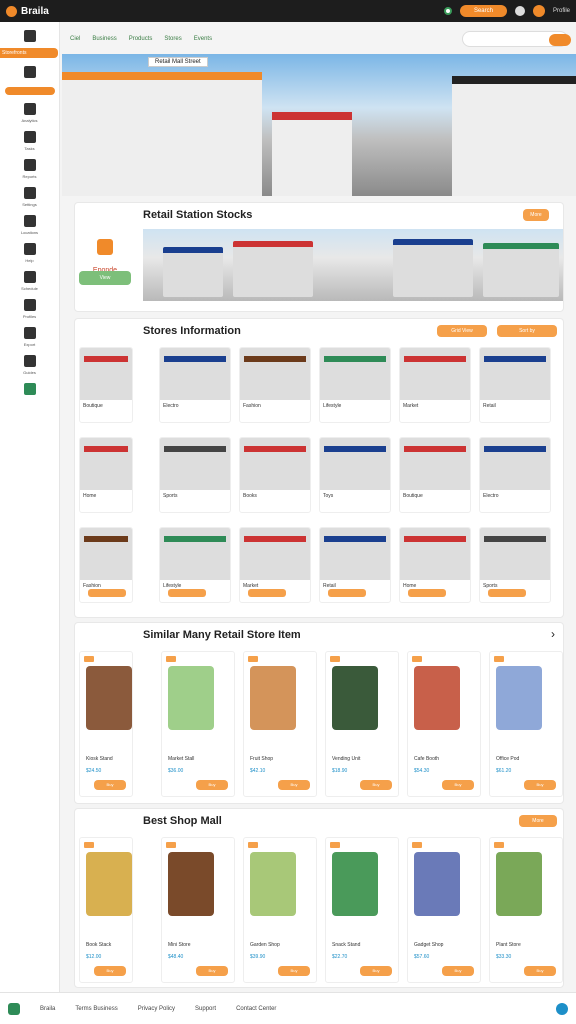 Image resolution: width=576 pixels, height=1024 pixels. Describe the element at coordinates (258, 771) in the screenshot. I see `product-price: $42.10` at that location.